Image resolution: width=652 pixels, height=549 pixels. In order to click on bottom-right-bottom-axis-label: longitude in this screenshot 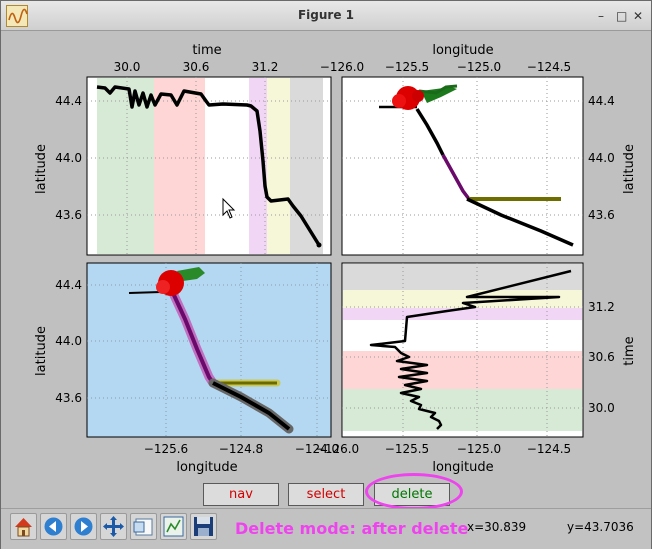, I will do `click(462, 467)`.